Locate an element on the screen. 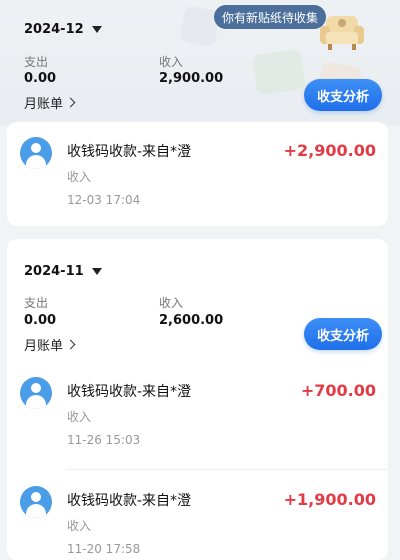 The width and height of the screenshot is (400, 560). income-value: 2,900.00 is located at coordinates (191, 78).